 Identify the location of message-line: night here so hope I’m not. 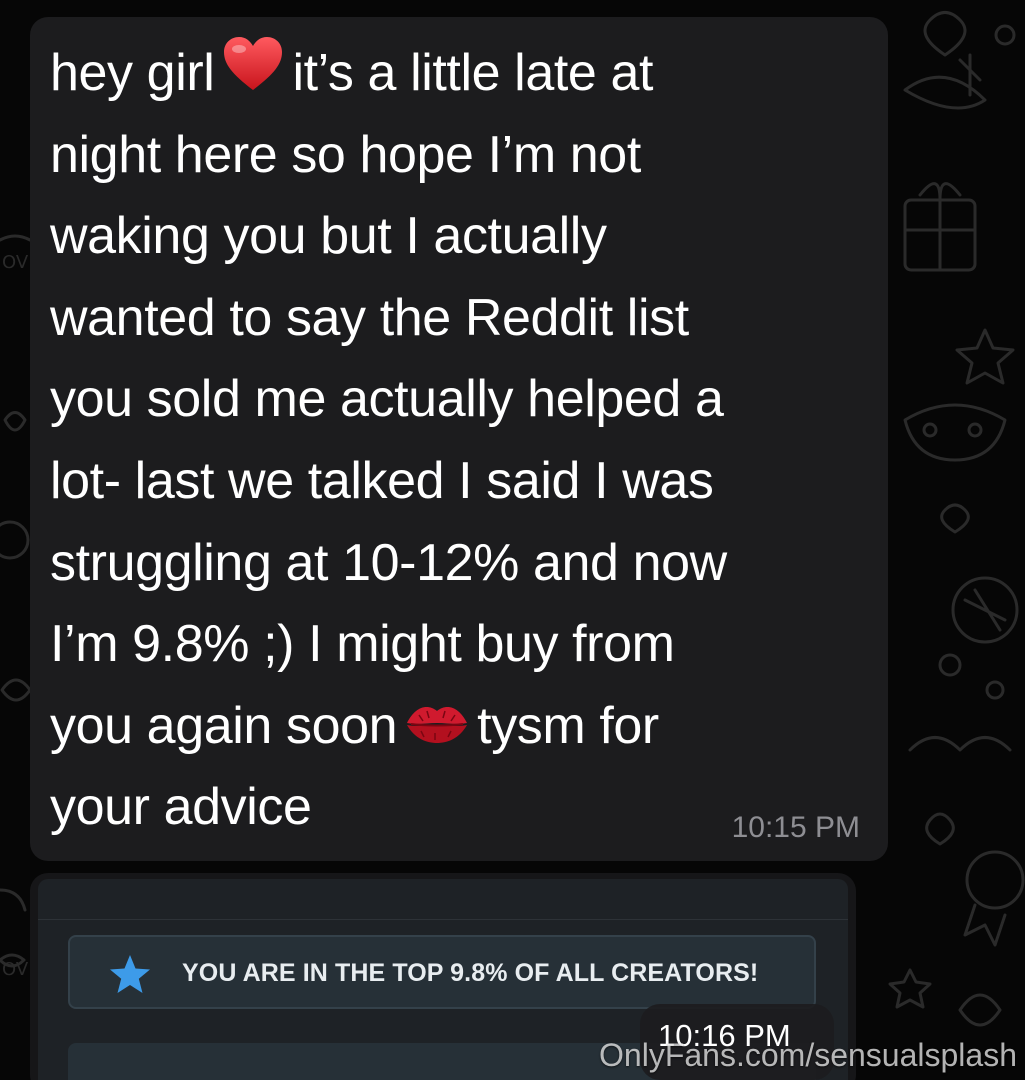
(345, 154).